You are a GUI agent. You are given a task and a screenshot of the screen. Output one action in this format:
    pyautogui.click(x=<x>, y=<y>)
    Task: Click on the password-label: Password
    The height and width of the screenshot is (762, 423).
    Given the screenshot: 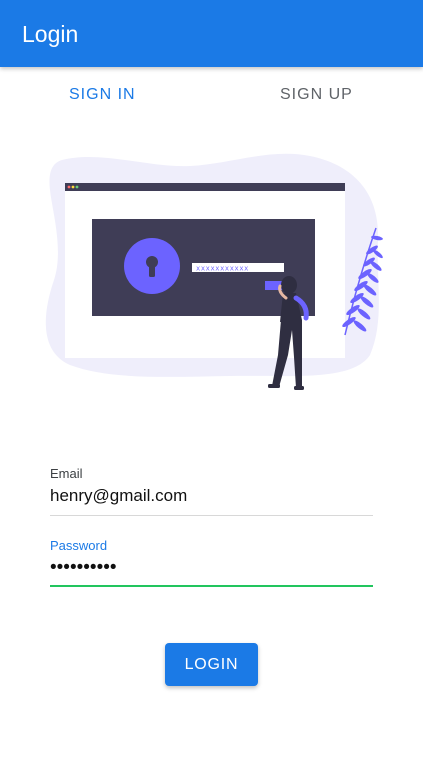 What is the action you would take?
    pyautogui.click(x=79, y=545)
    